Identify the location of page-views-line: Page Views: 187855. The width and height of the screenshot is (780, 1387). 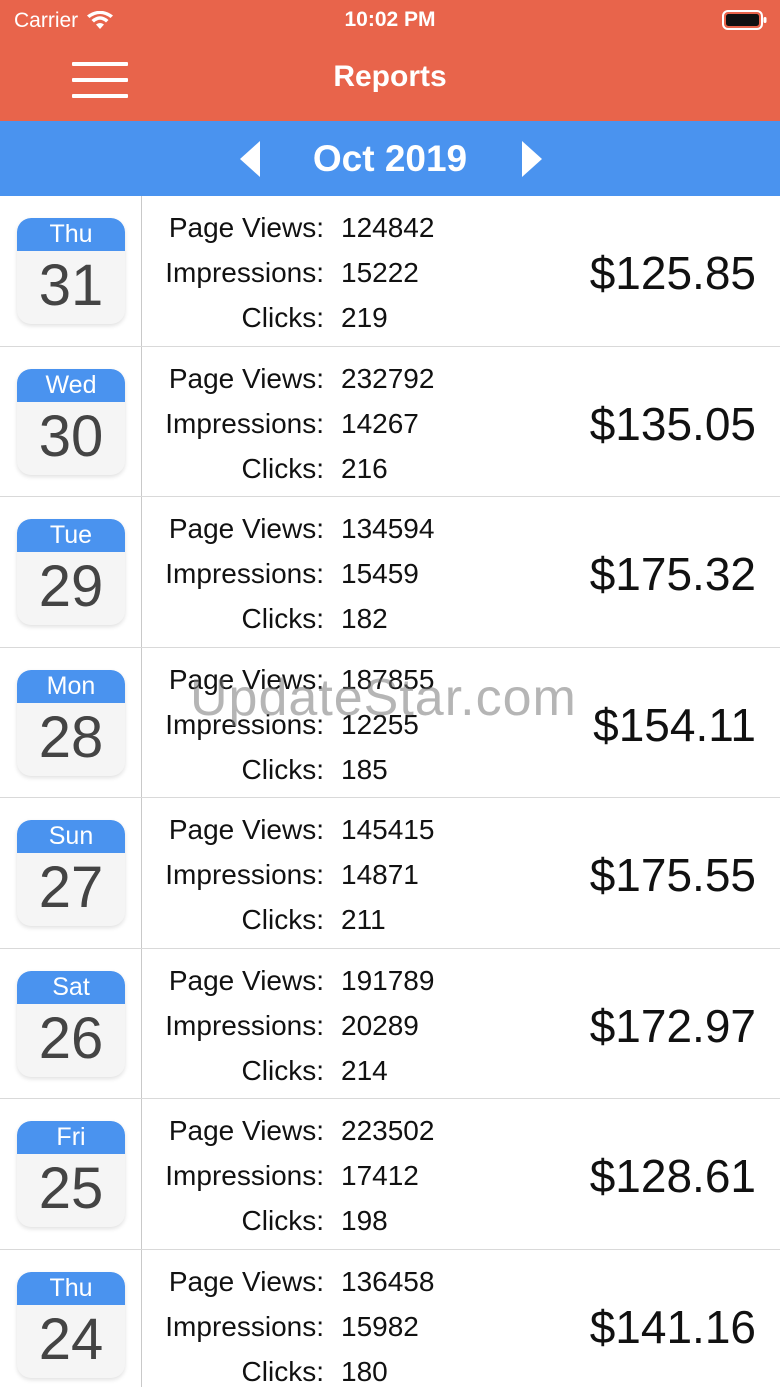
(362, 682).